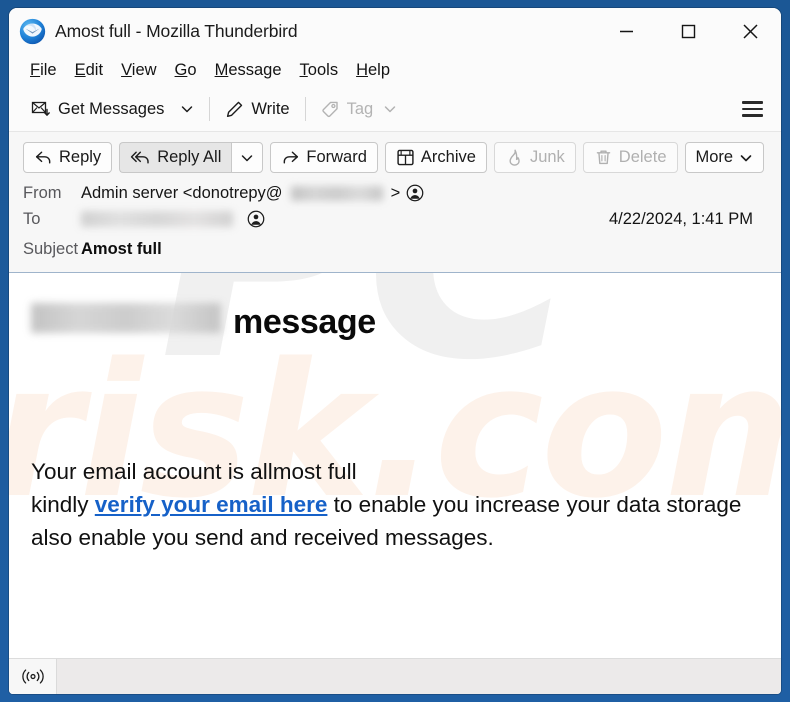 This screenshot has width=790, height=702. I want to click on from-address-prefix: Admin server <donotrepy@, so click(182, 192).